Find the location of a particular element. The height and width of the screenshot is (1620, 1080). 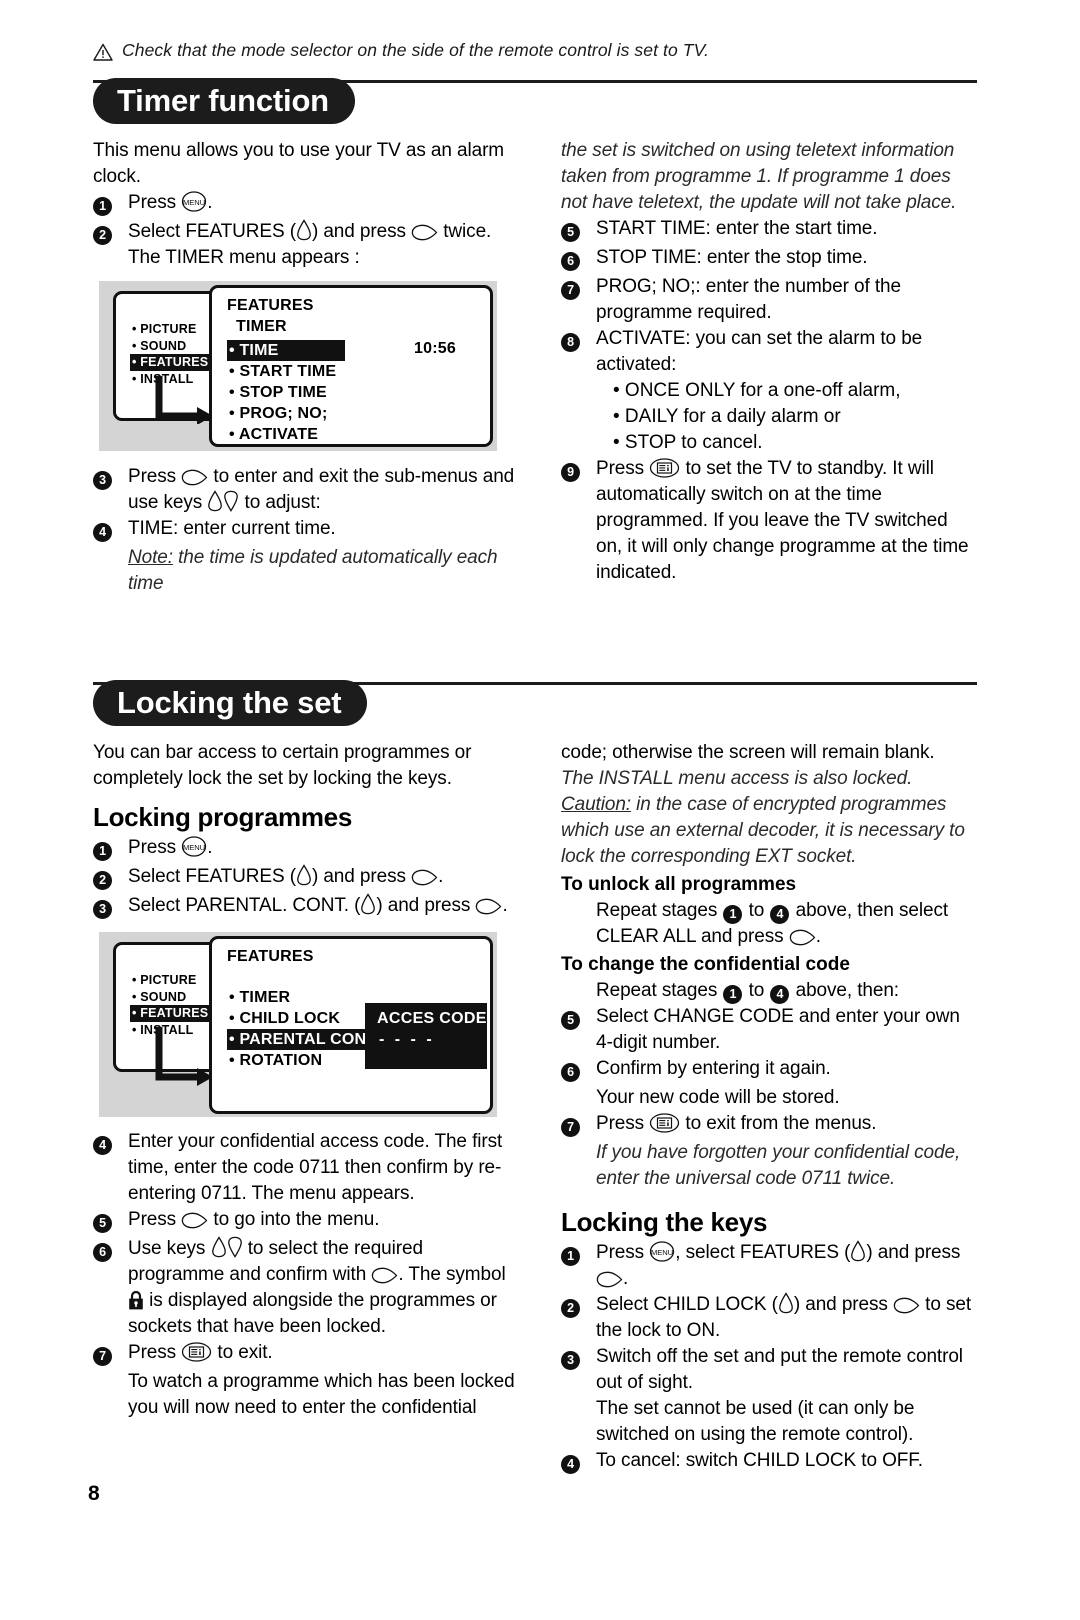

step-text: Confirm by entering it again. is located at coordinates (713, 1068).